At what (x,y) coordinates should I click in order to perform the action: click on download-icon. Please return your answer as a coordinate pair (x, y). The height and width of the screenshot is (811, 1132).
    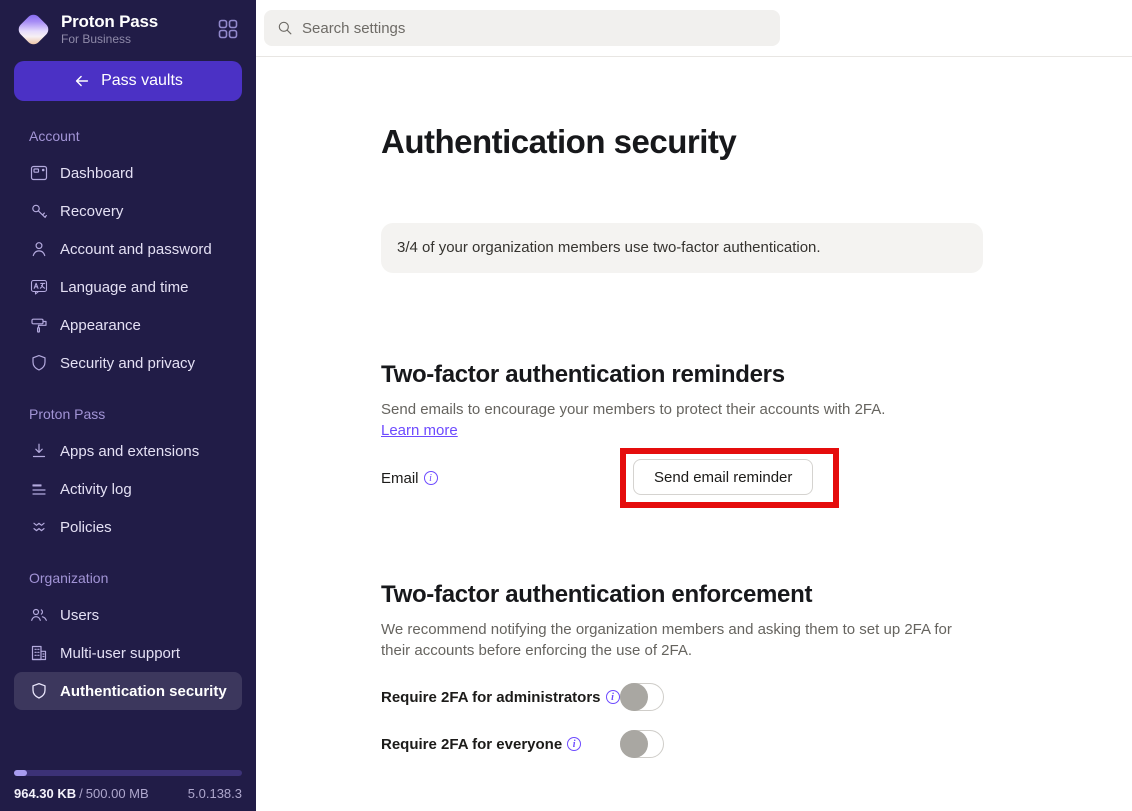
    Looking at the image, I should click on (39, 451).